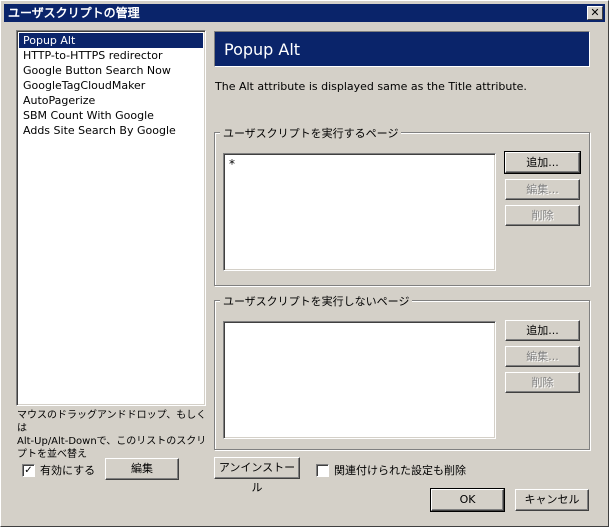  I want to click on list-item: HTTP-to-HTTPS redirector, so click(111, 55).